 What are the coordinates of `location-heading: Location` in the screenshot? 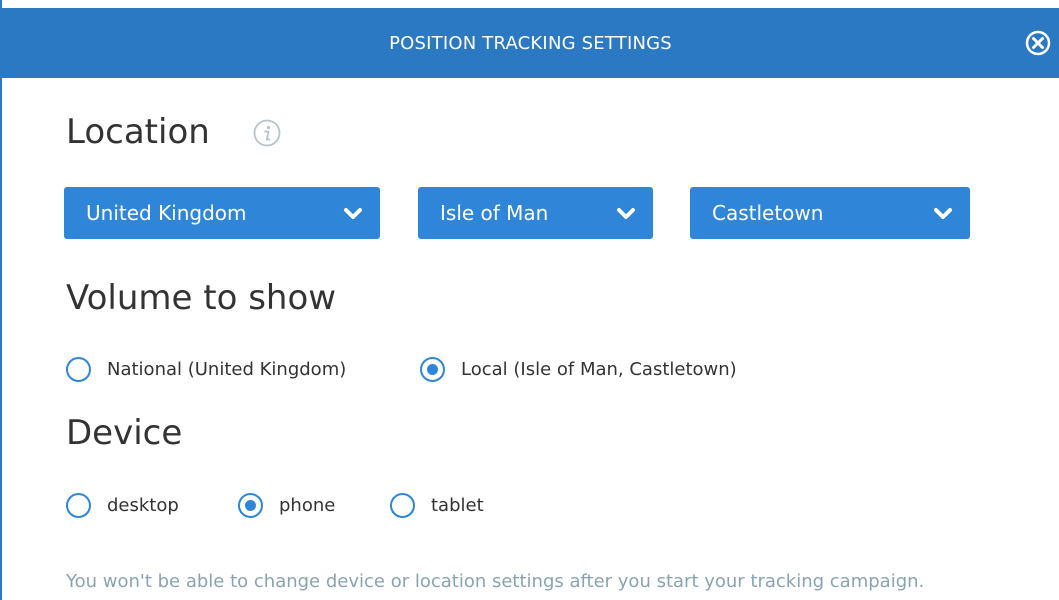 It's located at (138, 132).